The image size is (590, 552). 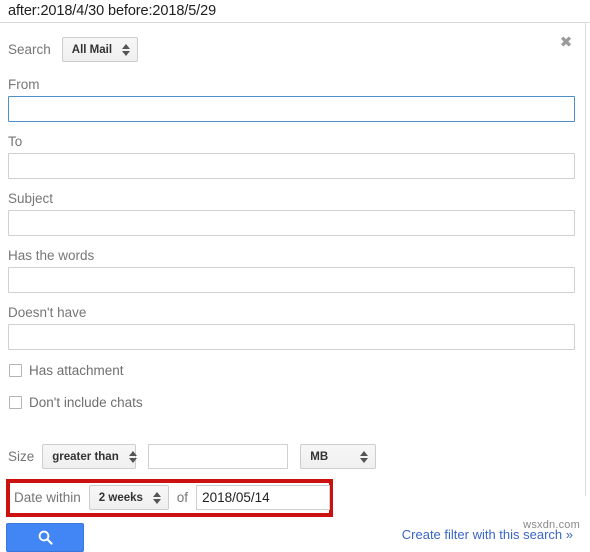 I want to click on size-row: Size greater than MB, so click(x=192, y=456).